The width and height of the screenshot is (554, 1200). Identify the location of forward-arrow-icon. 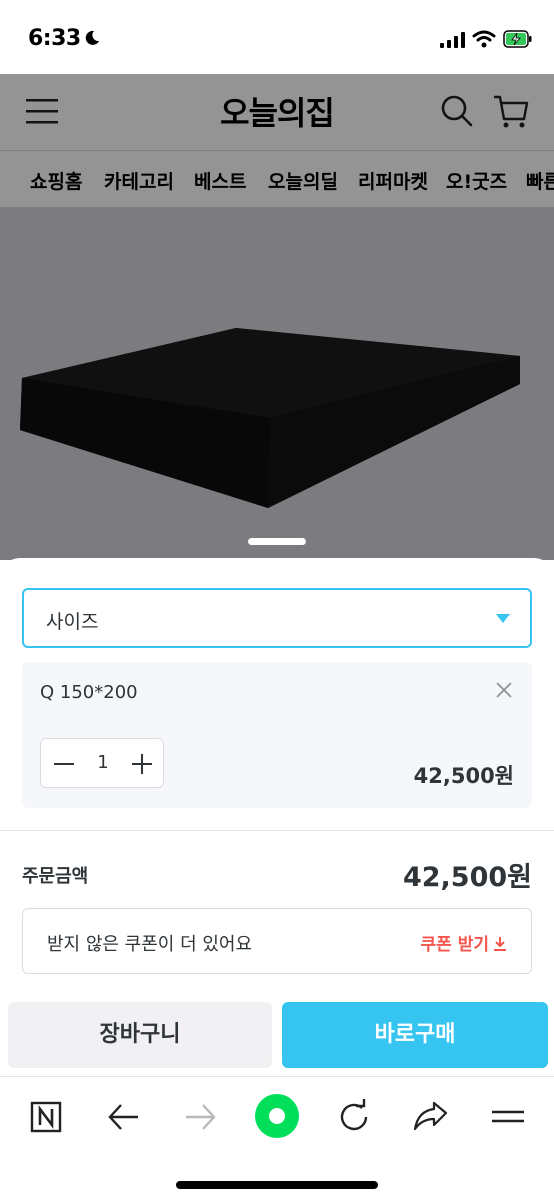
(200, 1117).